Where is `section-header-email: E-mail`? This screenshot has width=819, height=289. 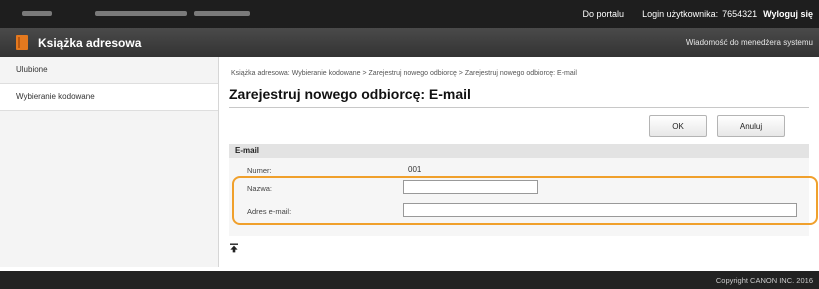 section-header-email: E-mail is located at coordinates (519, 151).